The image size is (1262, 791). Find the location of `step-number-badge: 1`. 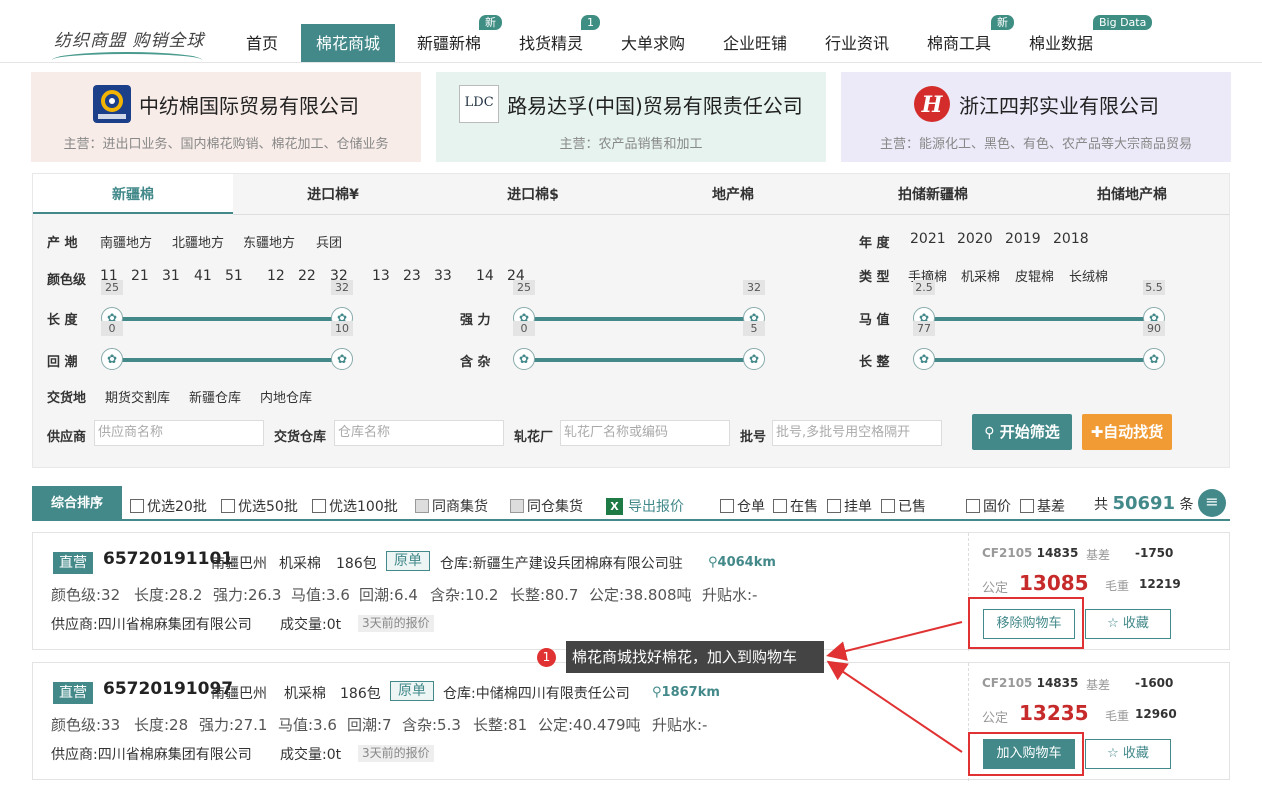

step-number-badge: 1 is located at coordinates (546, 657).